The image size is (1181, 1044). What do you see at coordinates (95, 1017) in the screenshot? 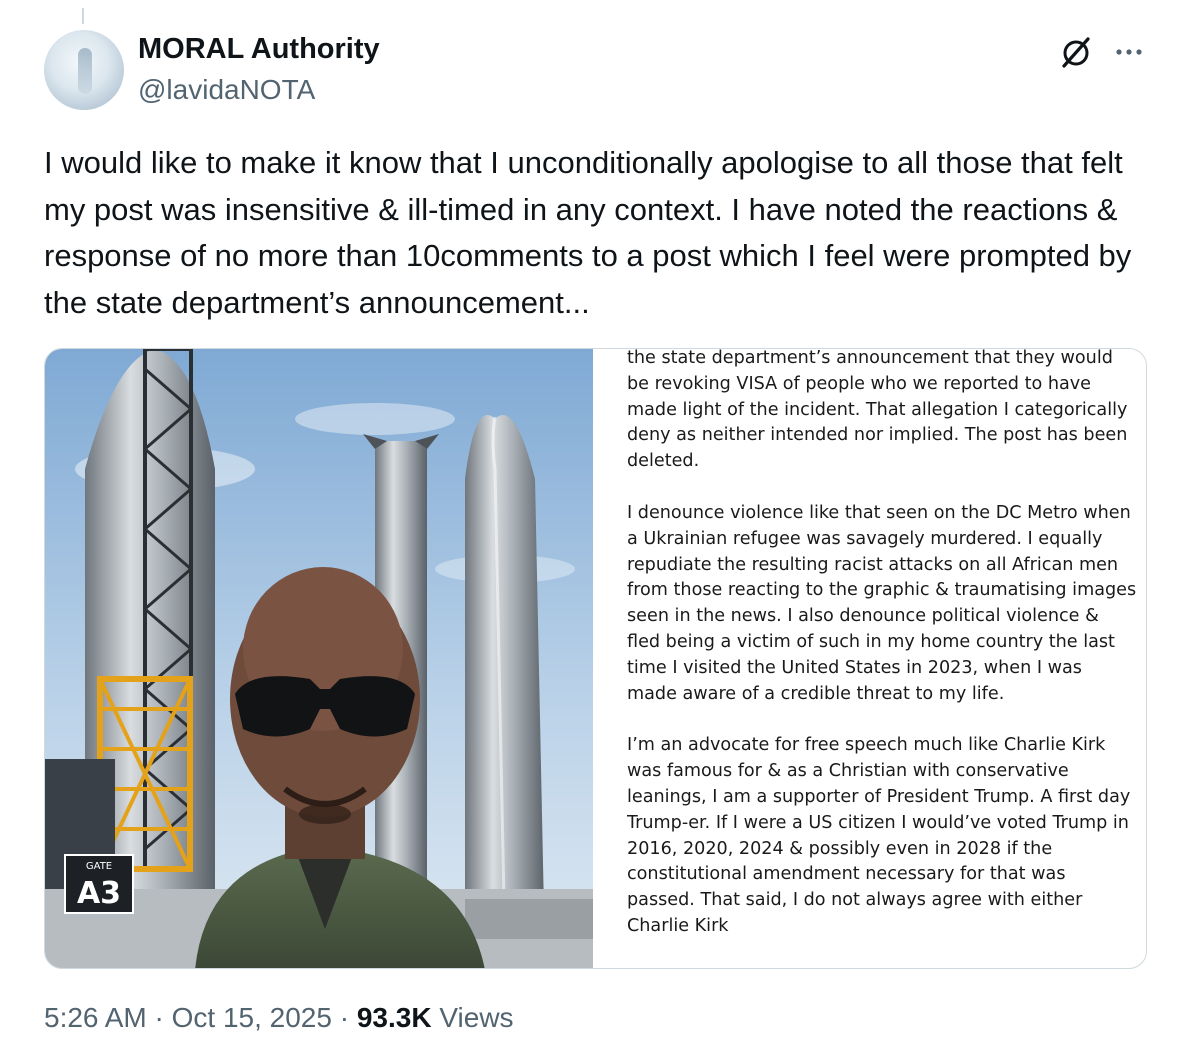
I see `tweet-time: 5:26 AM` at bounding box center [95, 1017].